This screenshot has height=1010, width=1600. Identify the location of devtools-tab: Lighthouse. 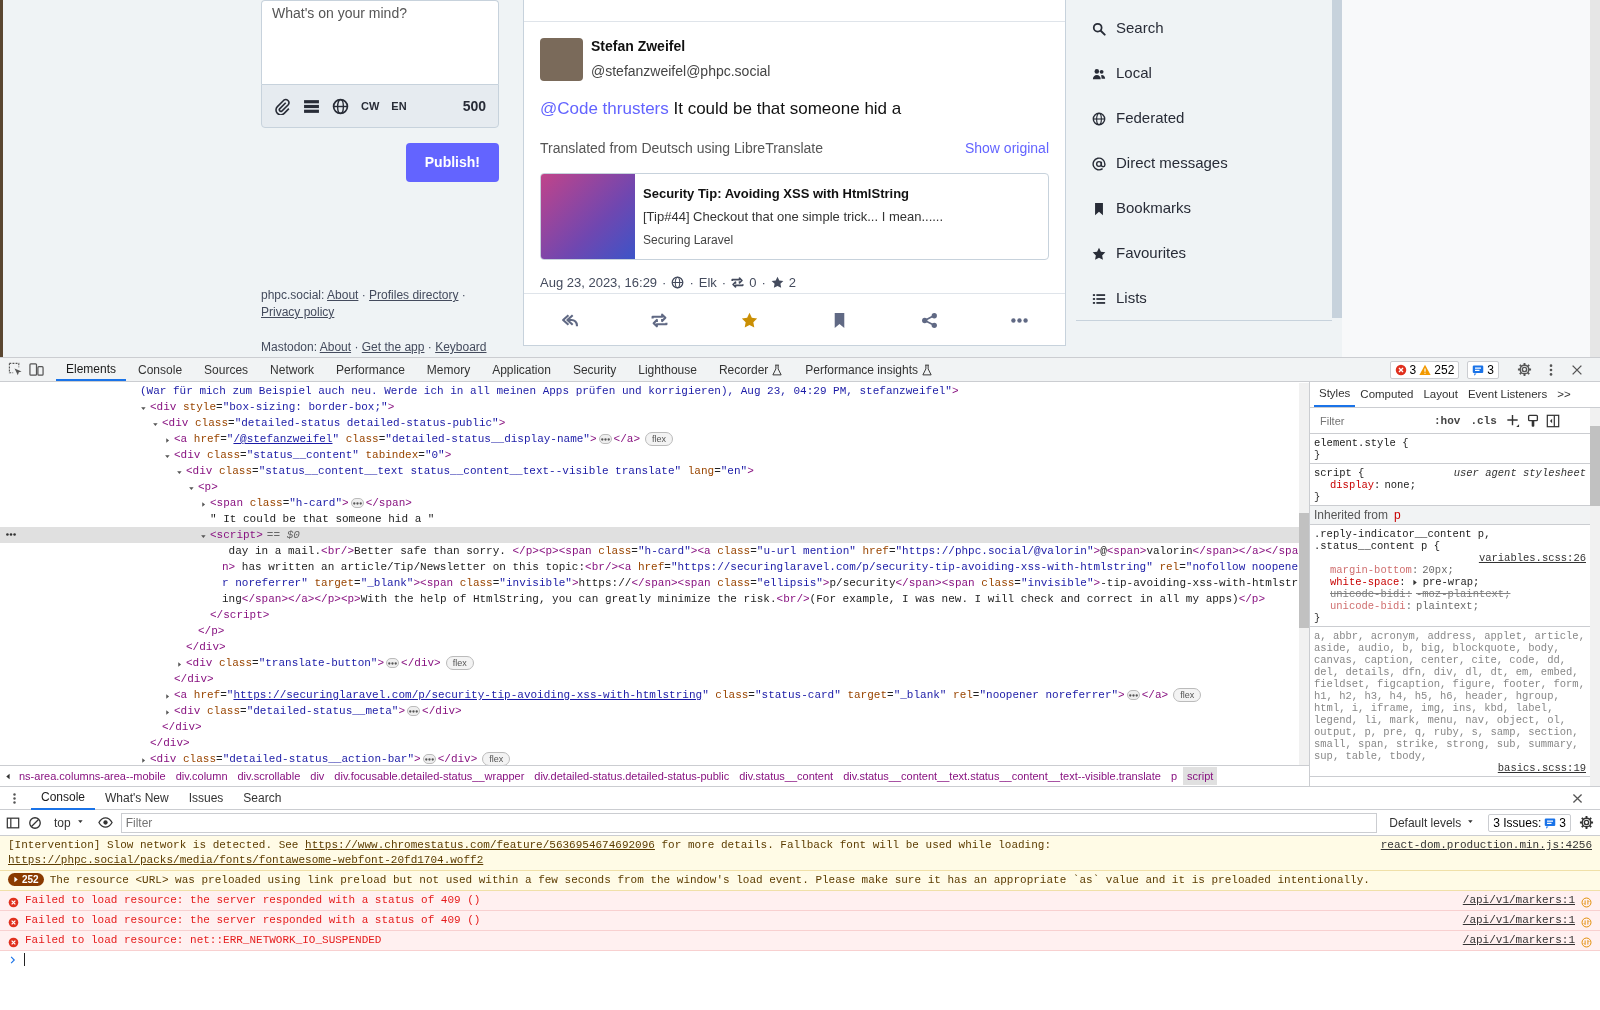
(667, 369).